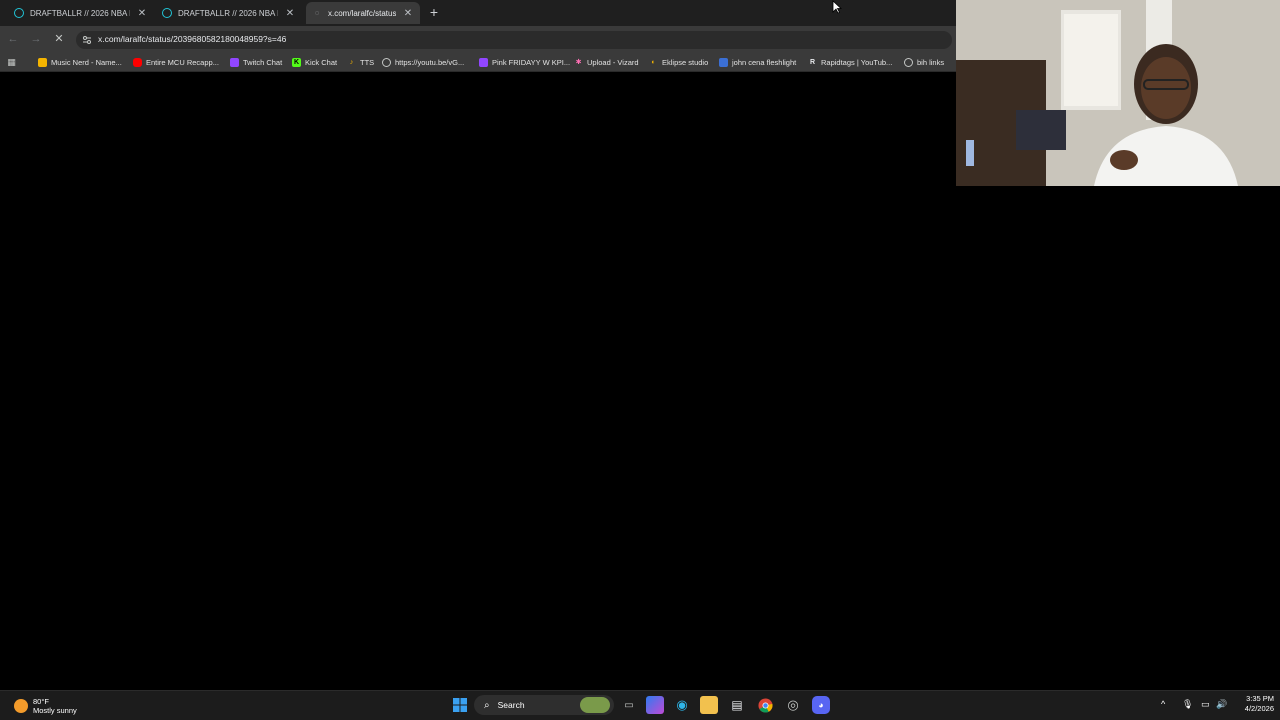 The width and height of the screenshot is (1280, 720). Describe the element at coordinates (137, 62) in the screenshot. I see `youtube-icon` at that location.